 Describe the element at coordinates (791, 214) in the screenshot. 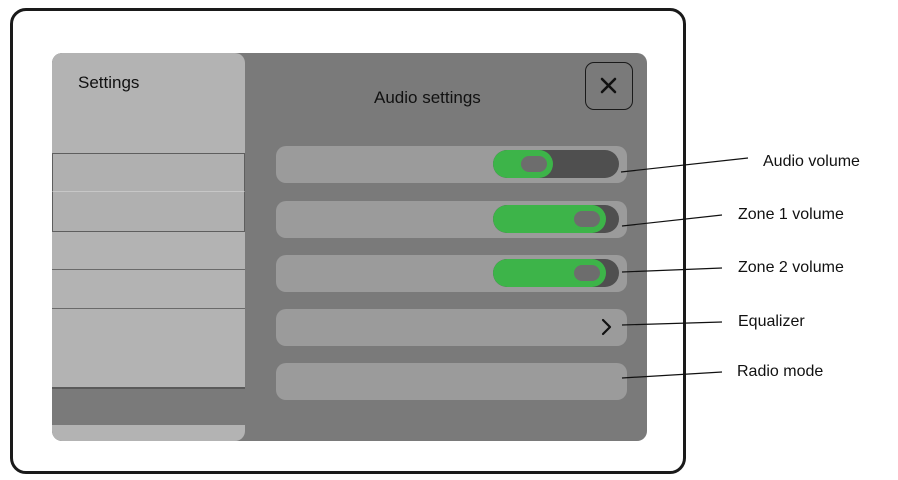

I see `callout-zone1-volume: Zone 1 volume` at that location.